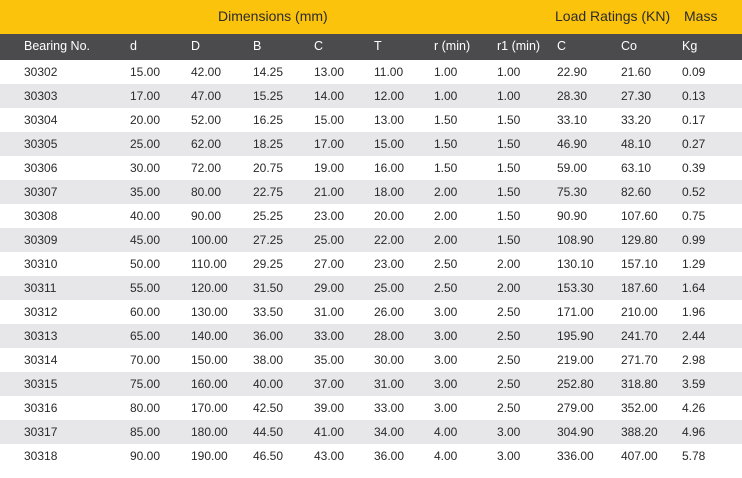 The height and width of the screenshot is (478, 742). What do you see at coordinates (613, 16) in the screenshot?
I see `load-ratings-group-header: Load Ratings (KN)` at bounding box center [613, 16].